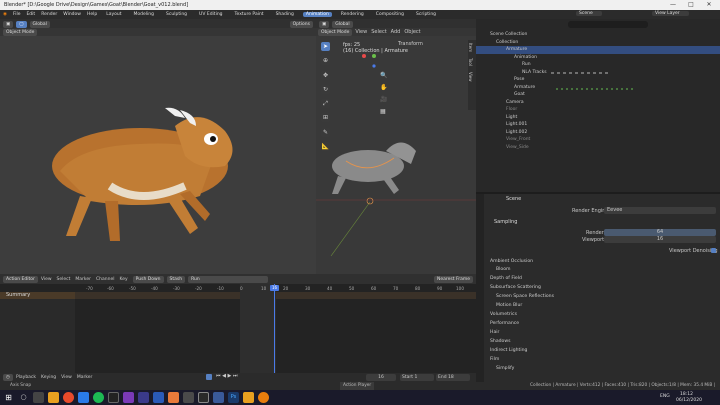 Image resolution: width=720 pixels, height=405 pixels. I want to click on current-frame-indicator: 16, so click(274, 288).